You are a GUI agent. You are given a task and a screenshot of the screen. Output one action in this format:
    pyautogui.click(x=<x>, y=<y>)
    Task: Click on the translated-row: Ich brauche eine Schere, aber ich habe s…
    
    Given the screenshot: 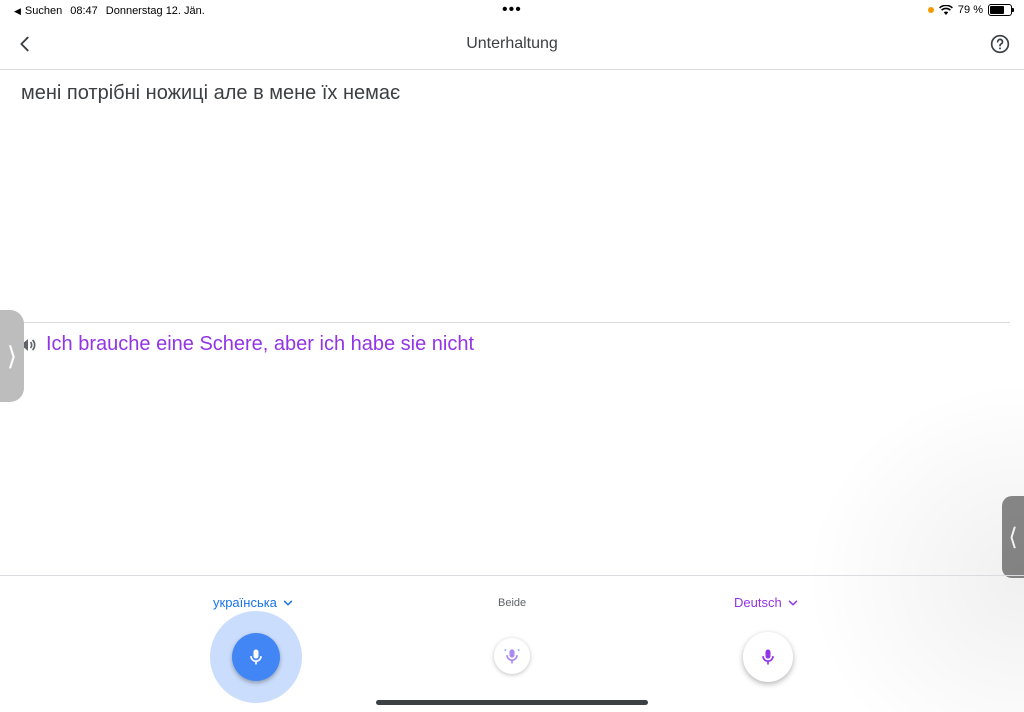 What is the action you would take?
    pyautogui.click(x=246, y=344)
    